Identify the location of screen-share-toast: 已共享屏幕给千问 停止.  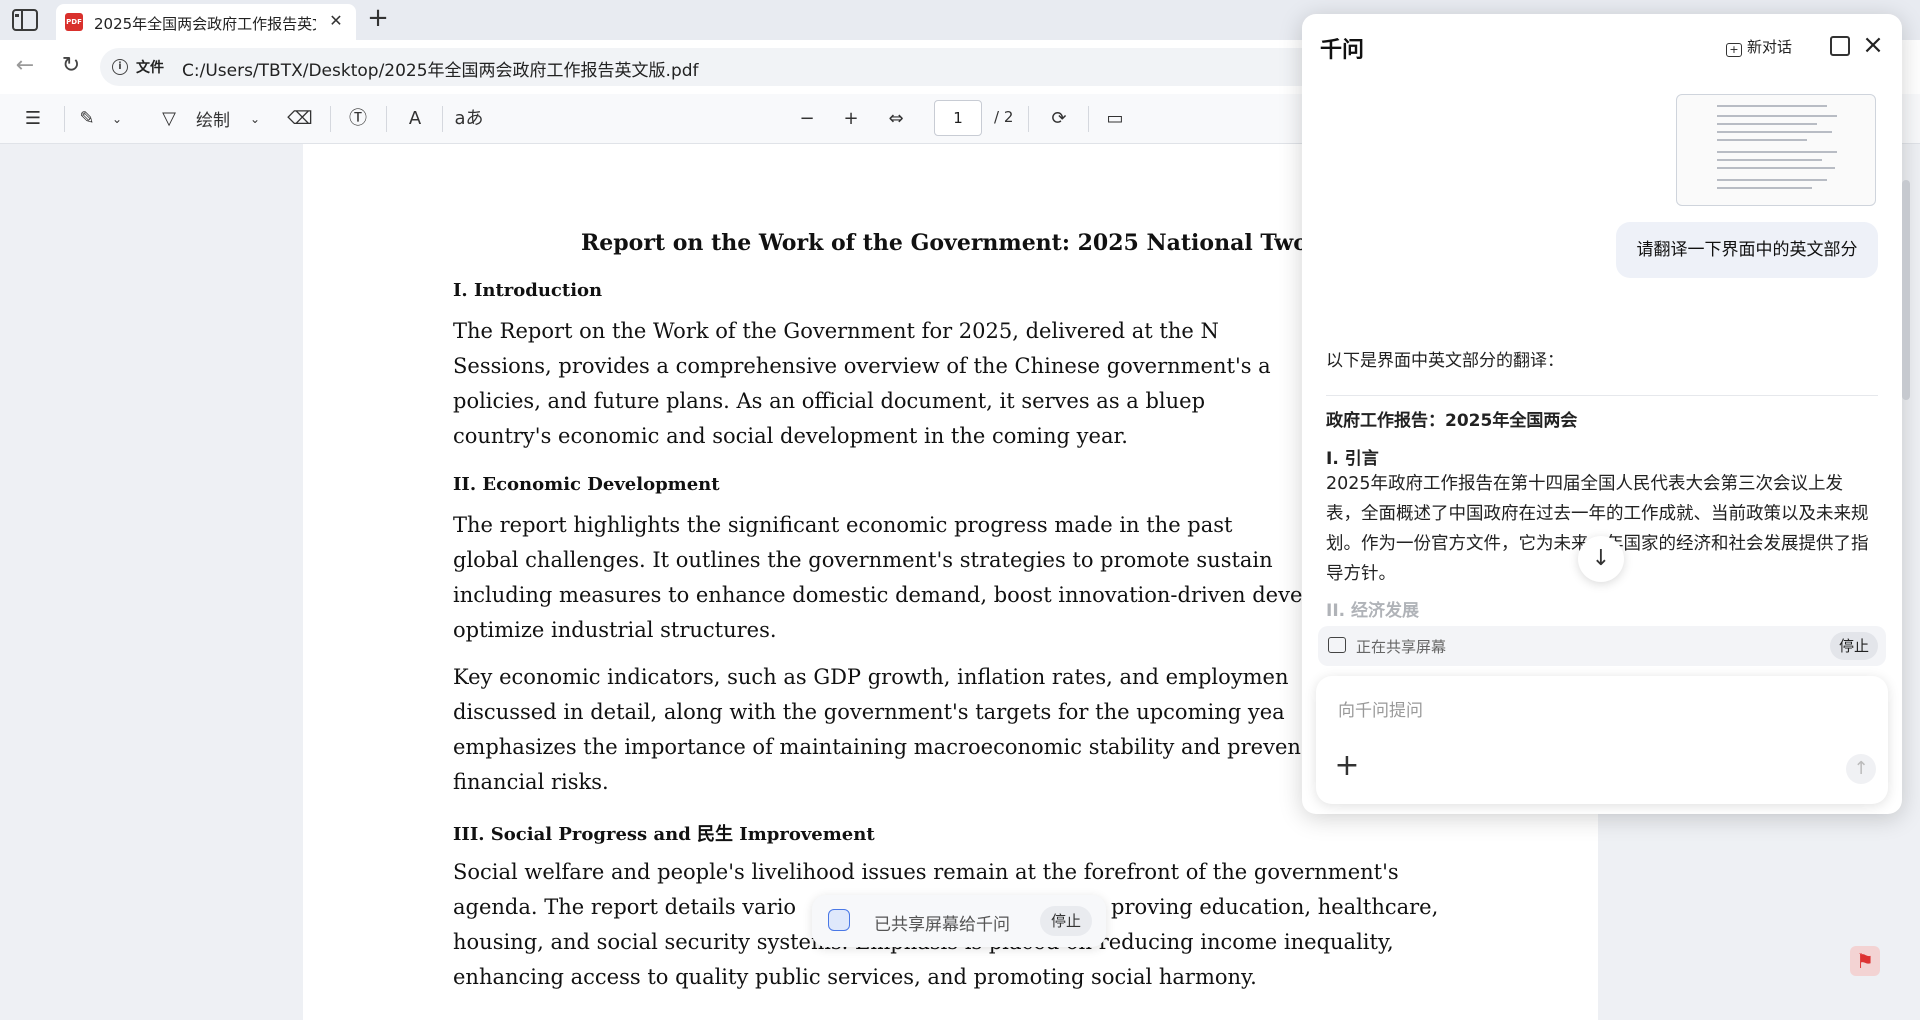
(959, 921).